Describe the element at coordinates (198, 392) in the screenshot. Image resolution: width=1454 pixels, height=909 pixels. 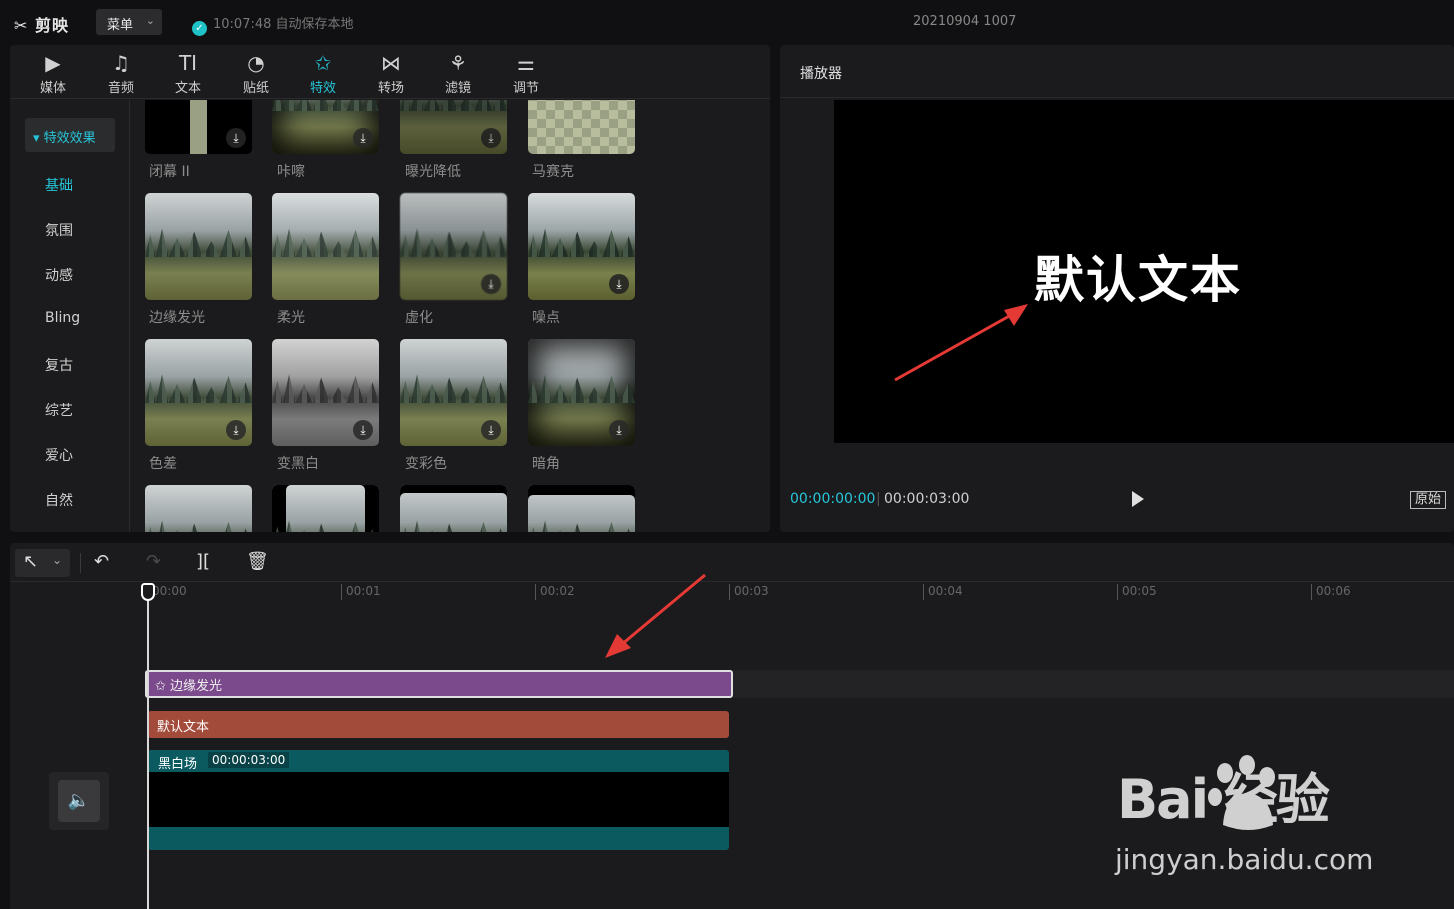
I see `effect-card-chromatic: ⤓` at that location.